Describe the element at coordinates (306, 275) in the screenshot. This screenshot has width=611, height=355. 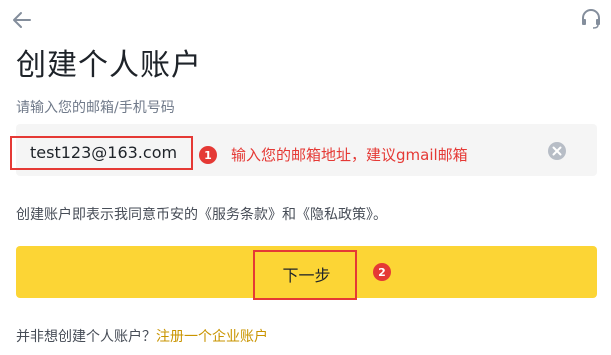
I see `next-step-label: 下一步` at that location.